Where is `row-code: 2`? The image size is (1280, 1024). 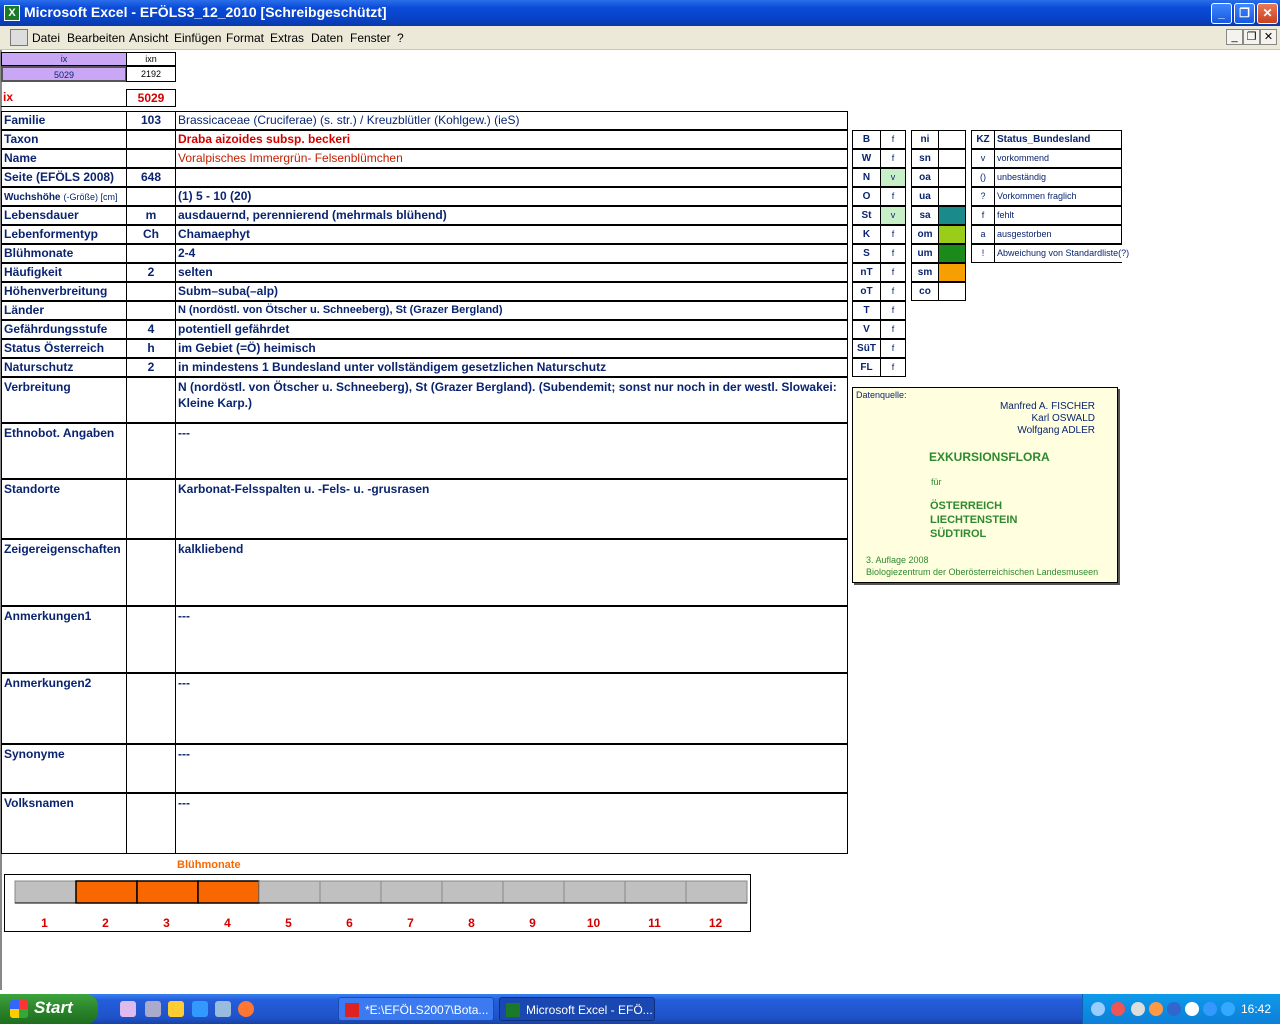
row-code: 2 is located at coordinates (151, 367).